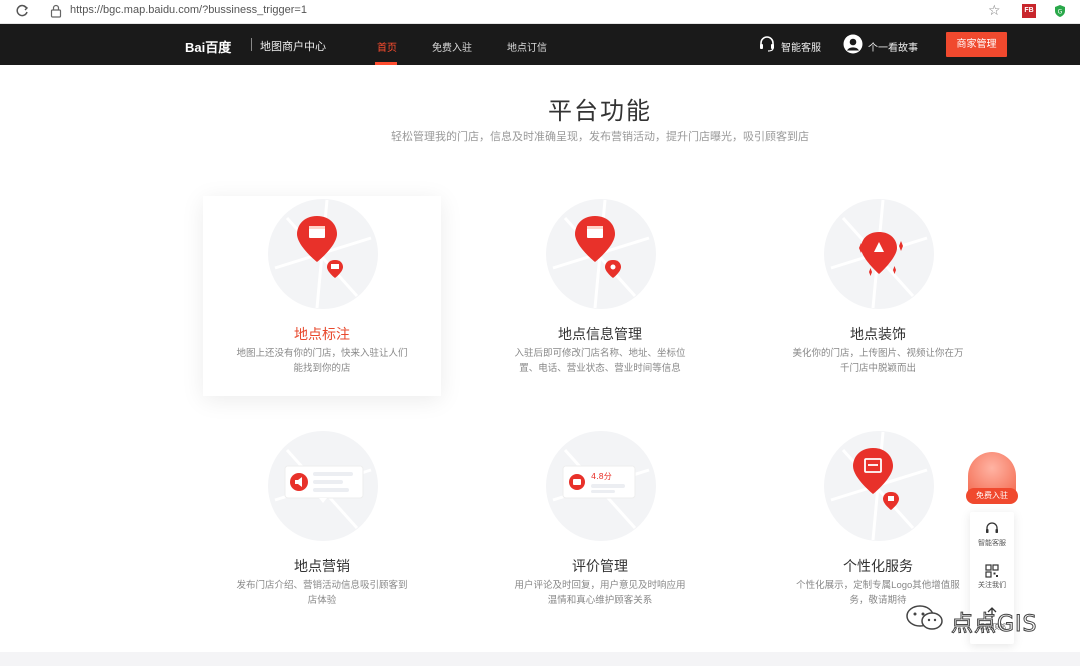 This screenshot has height=666, width=1080. I want to click on float-item-service: 智能客服, so click(992, 535).